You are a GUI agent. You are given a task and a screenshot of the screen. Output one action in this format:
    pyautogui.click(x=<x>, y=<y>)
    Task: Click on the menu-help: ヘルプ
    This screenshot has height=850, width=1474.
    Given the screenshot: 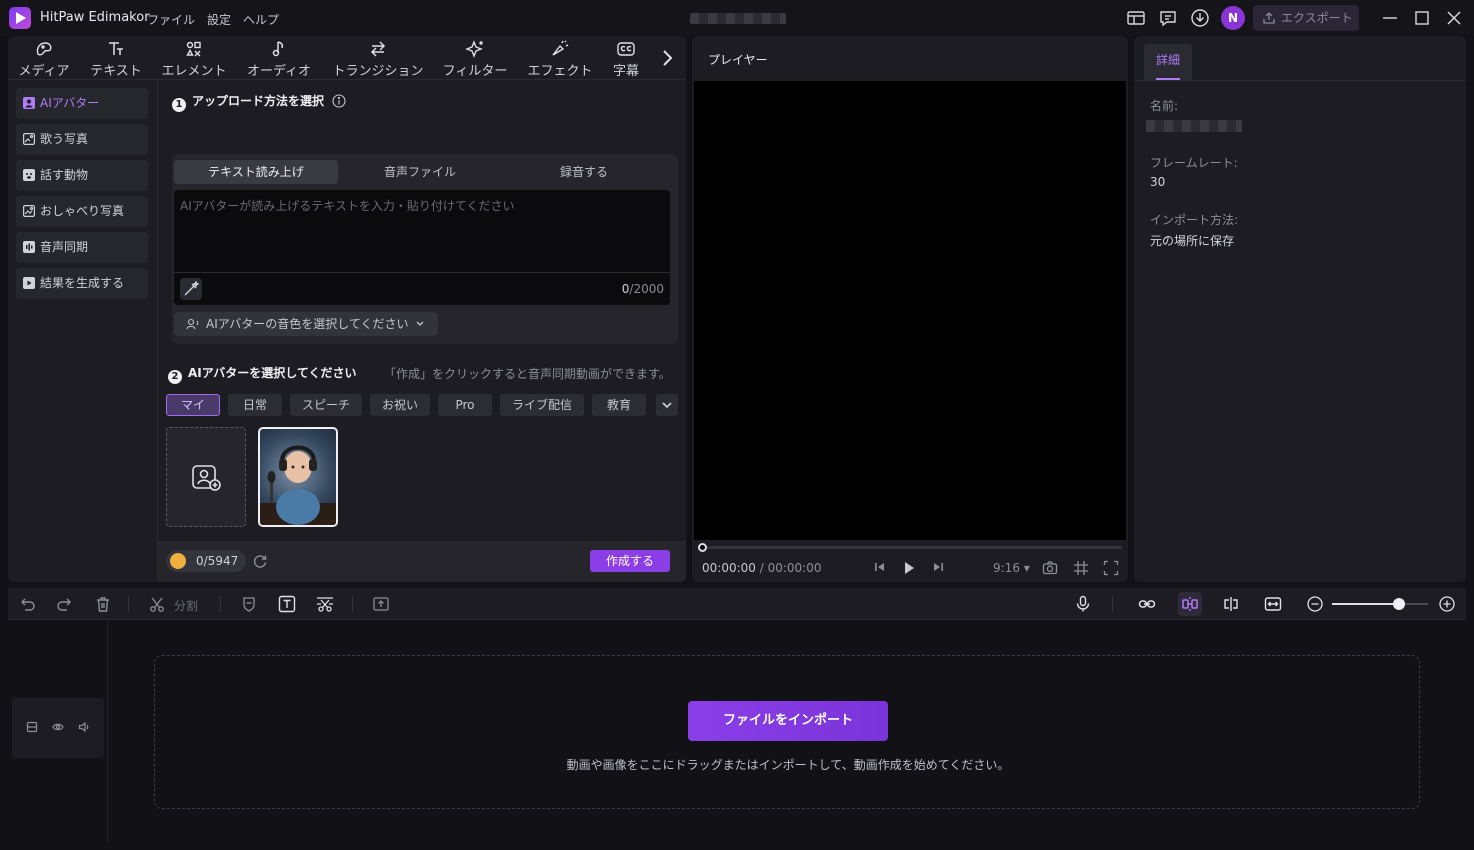 What is the action you would take?
    pyautogui.click(x=261, y=19)
    